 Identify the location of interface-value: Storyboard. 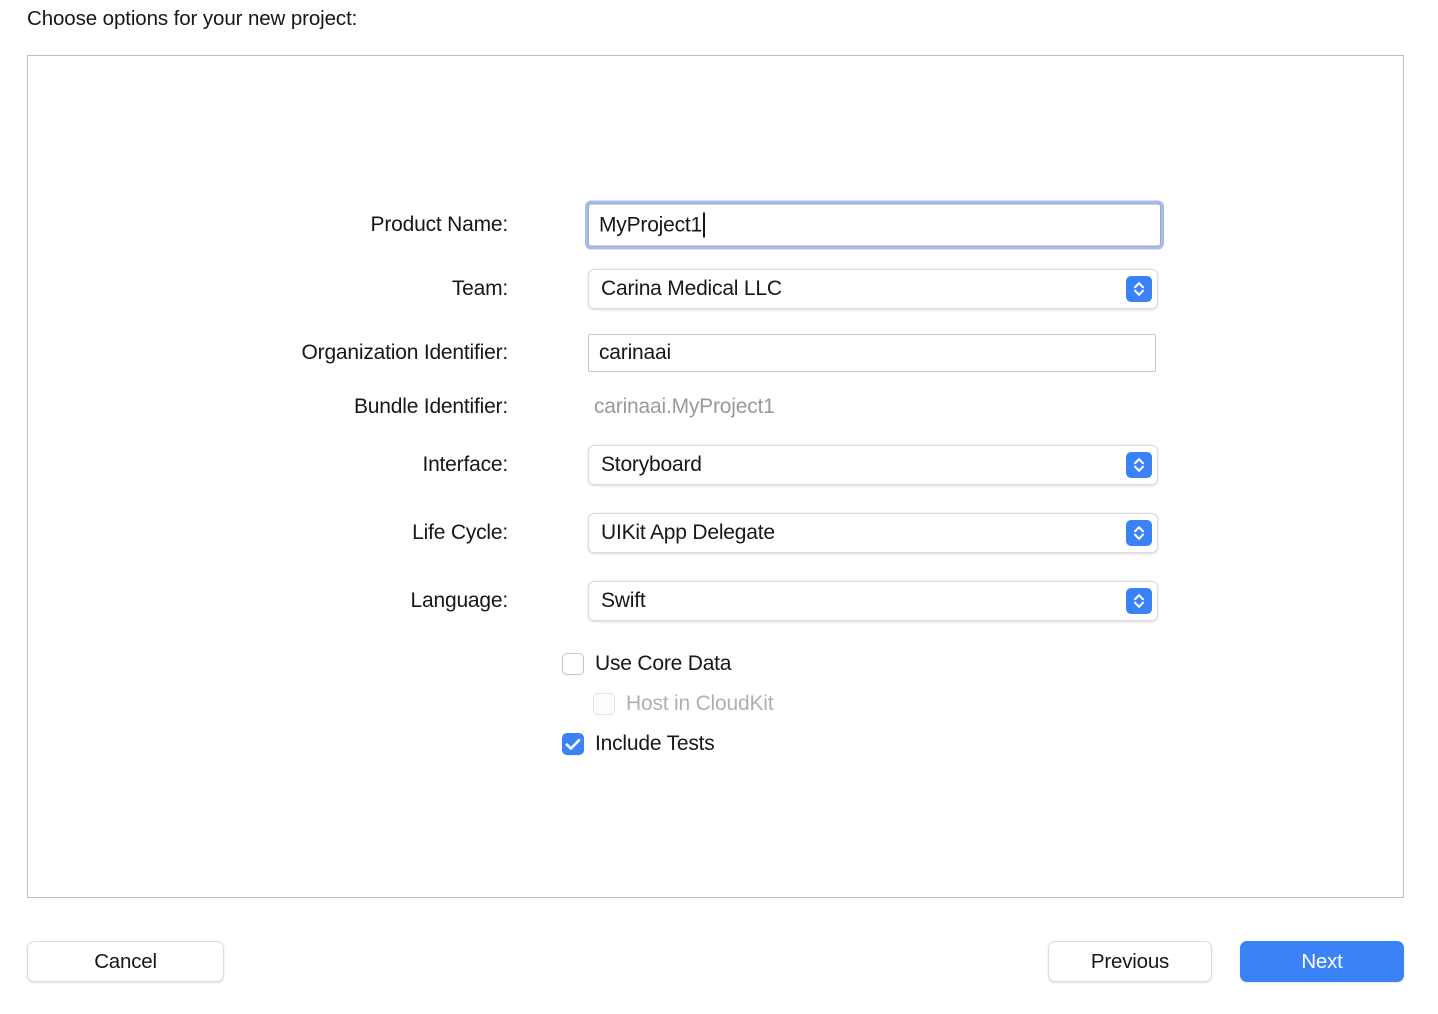
(651, 464).